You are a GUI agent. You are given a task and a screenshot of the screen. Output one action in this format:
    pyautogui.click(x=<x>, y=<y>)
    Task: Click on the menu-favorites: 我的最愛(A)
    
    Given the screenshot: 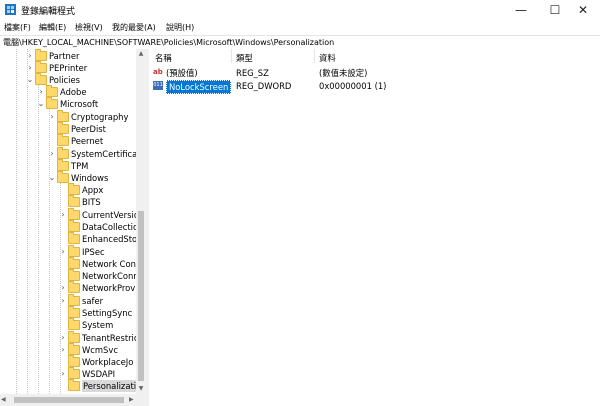 What is the action you would take?
    pyautogui.click(x=134, y=27)
    